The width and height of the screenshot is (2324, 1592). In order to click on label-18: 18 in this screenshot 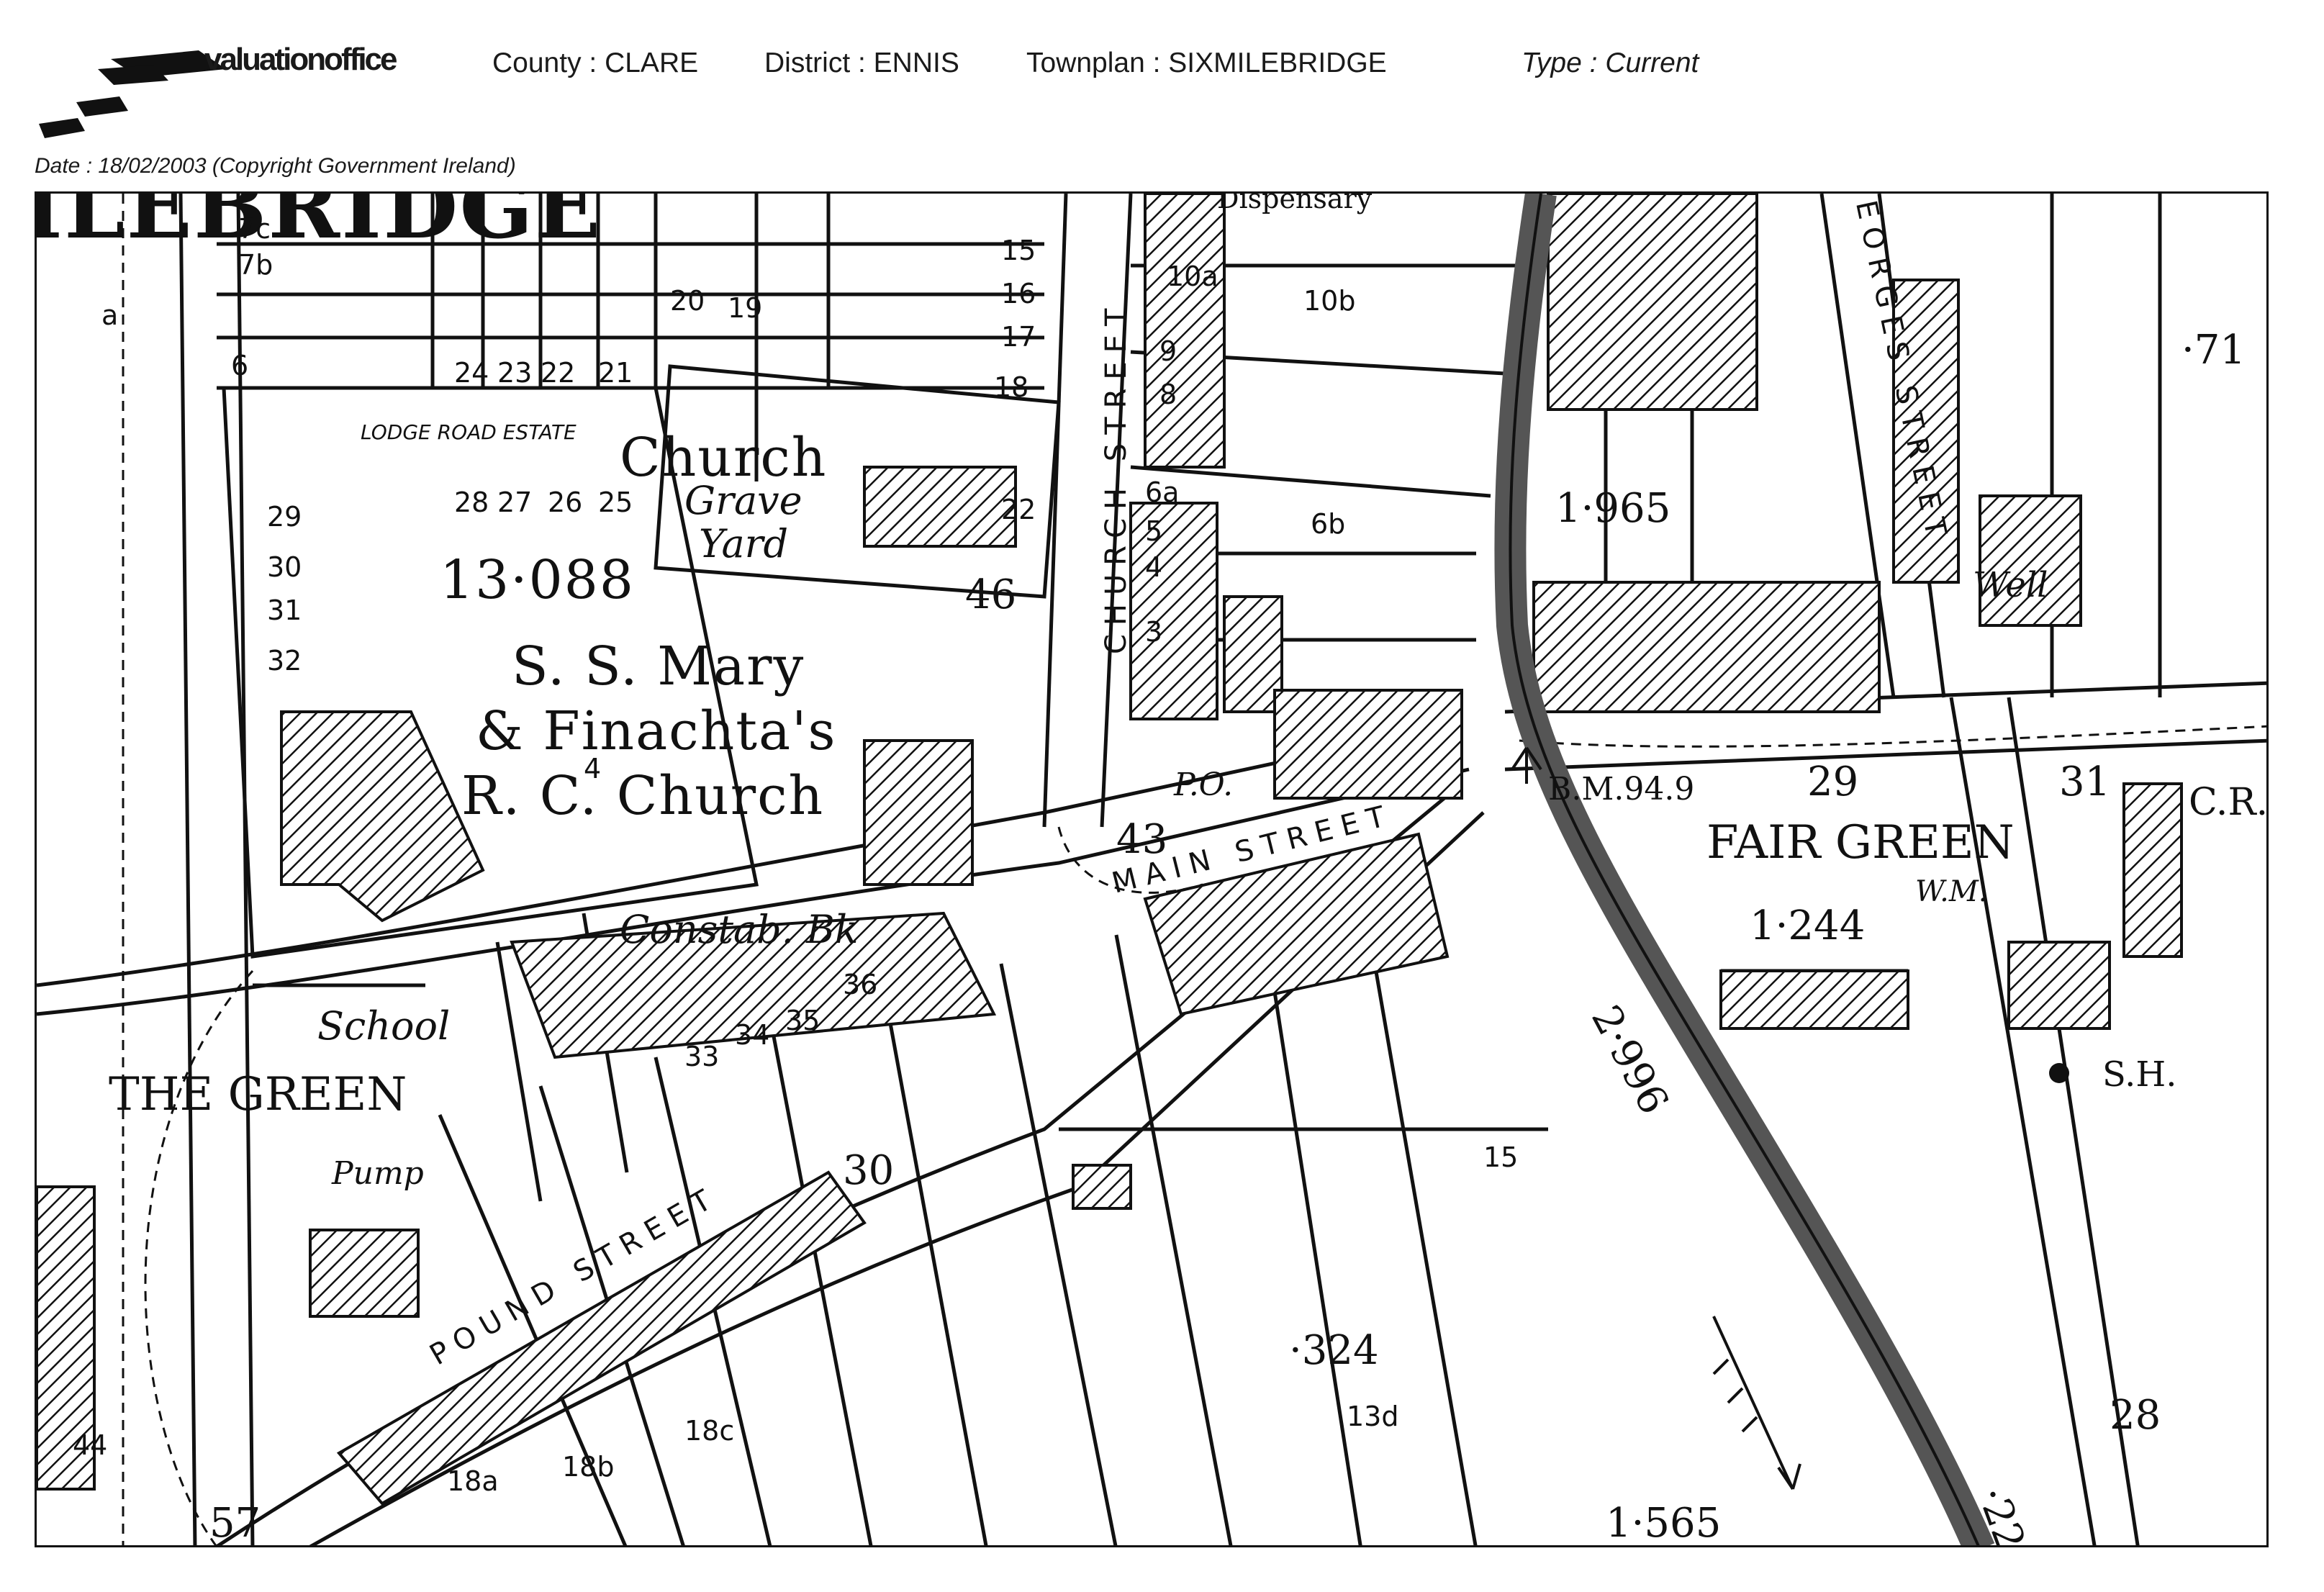, I will do `click(1011, 387)`.